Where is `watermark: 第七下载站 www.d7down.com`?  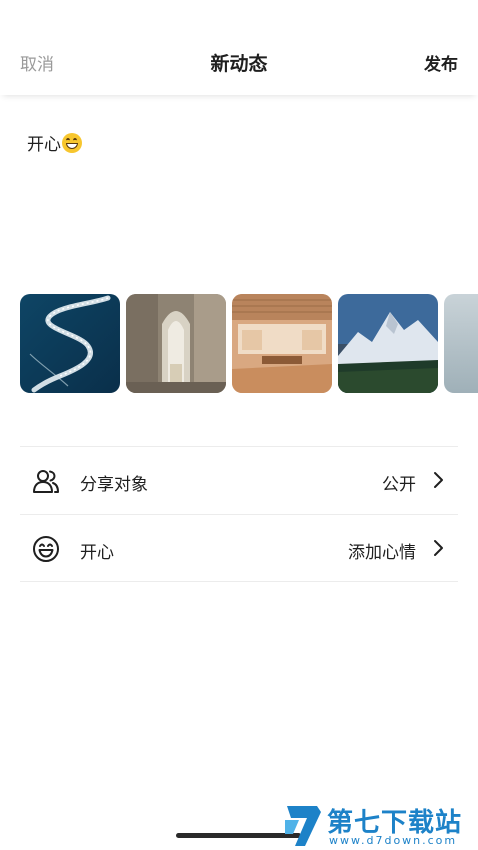 watermark: 第七下载站 www.d7down.com is located at coordinates (378, 825).